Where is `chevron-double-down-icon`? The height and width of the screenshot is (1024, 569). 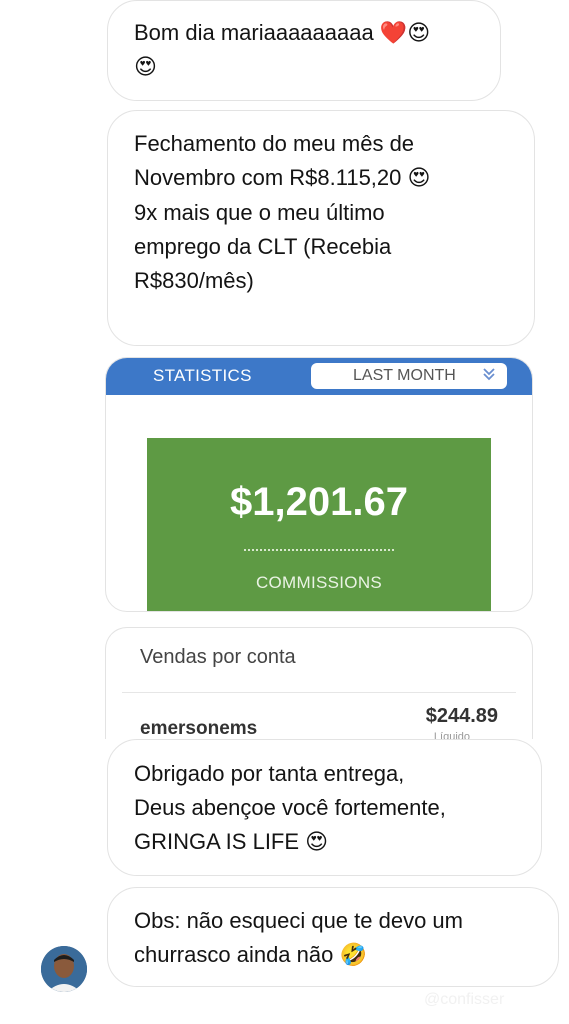
chevron-double-down-icon is located at coordinates (489, 374).